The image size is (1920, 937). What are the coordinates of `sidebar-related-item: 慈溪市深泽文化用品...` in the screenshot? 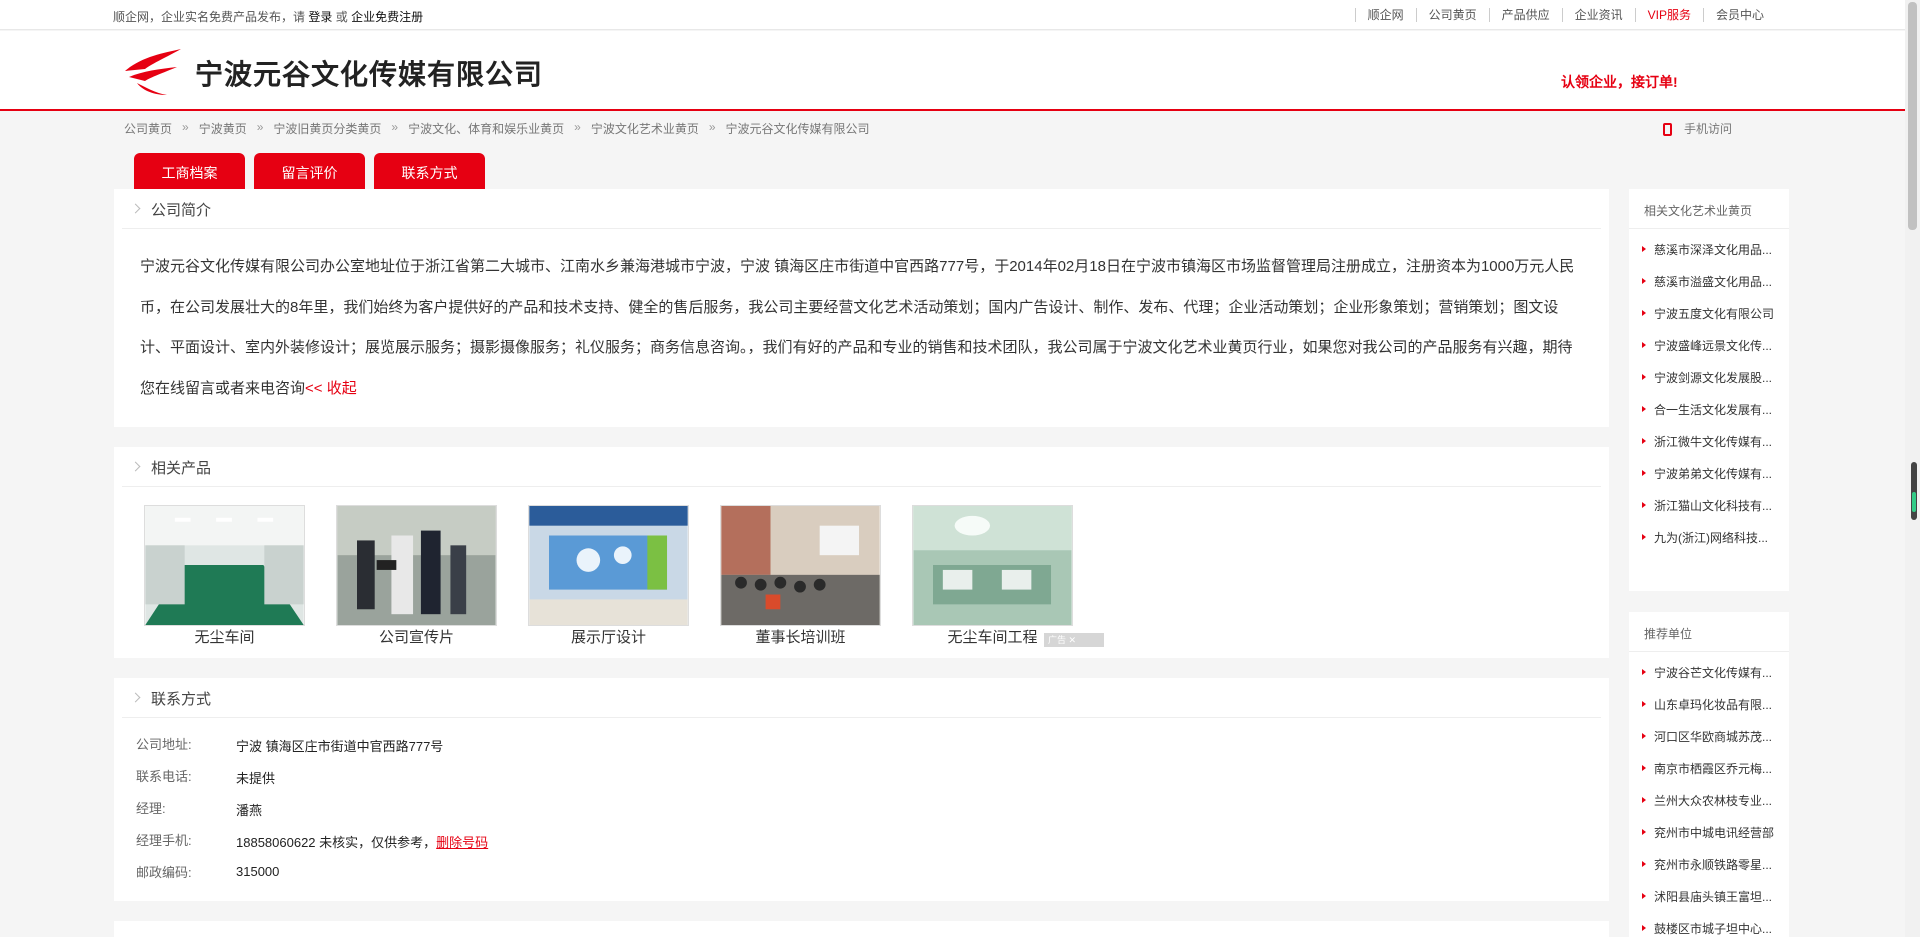 It's located at (1715, 257).